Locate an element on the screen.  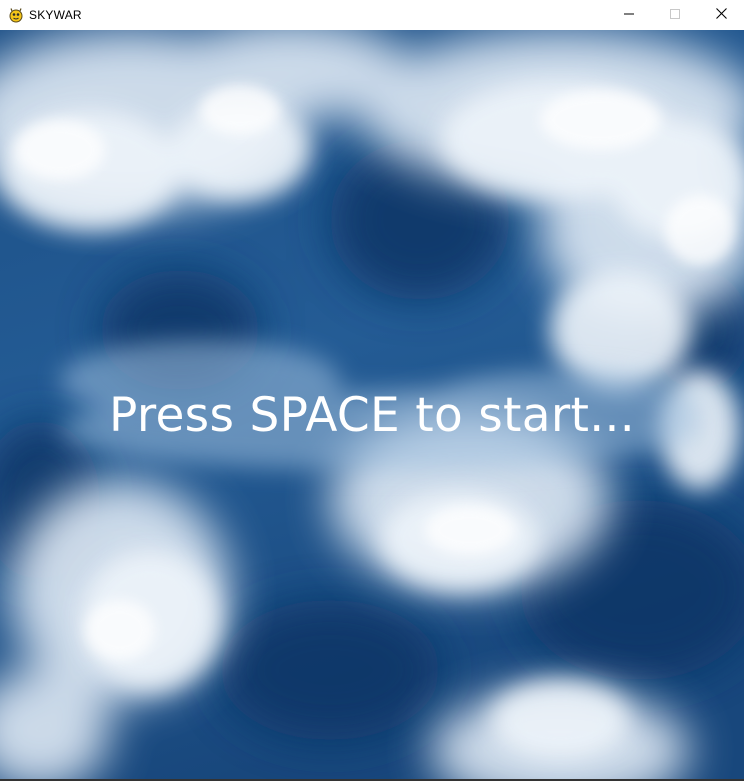
maximize-button is located at coordinates (675, 15).